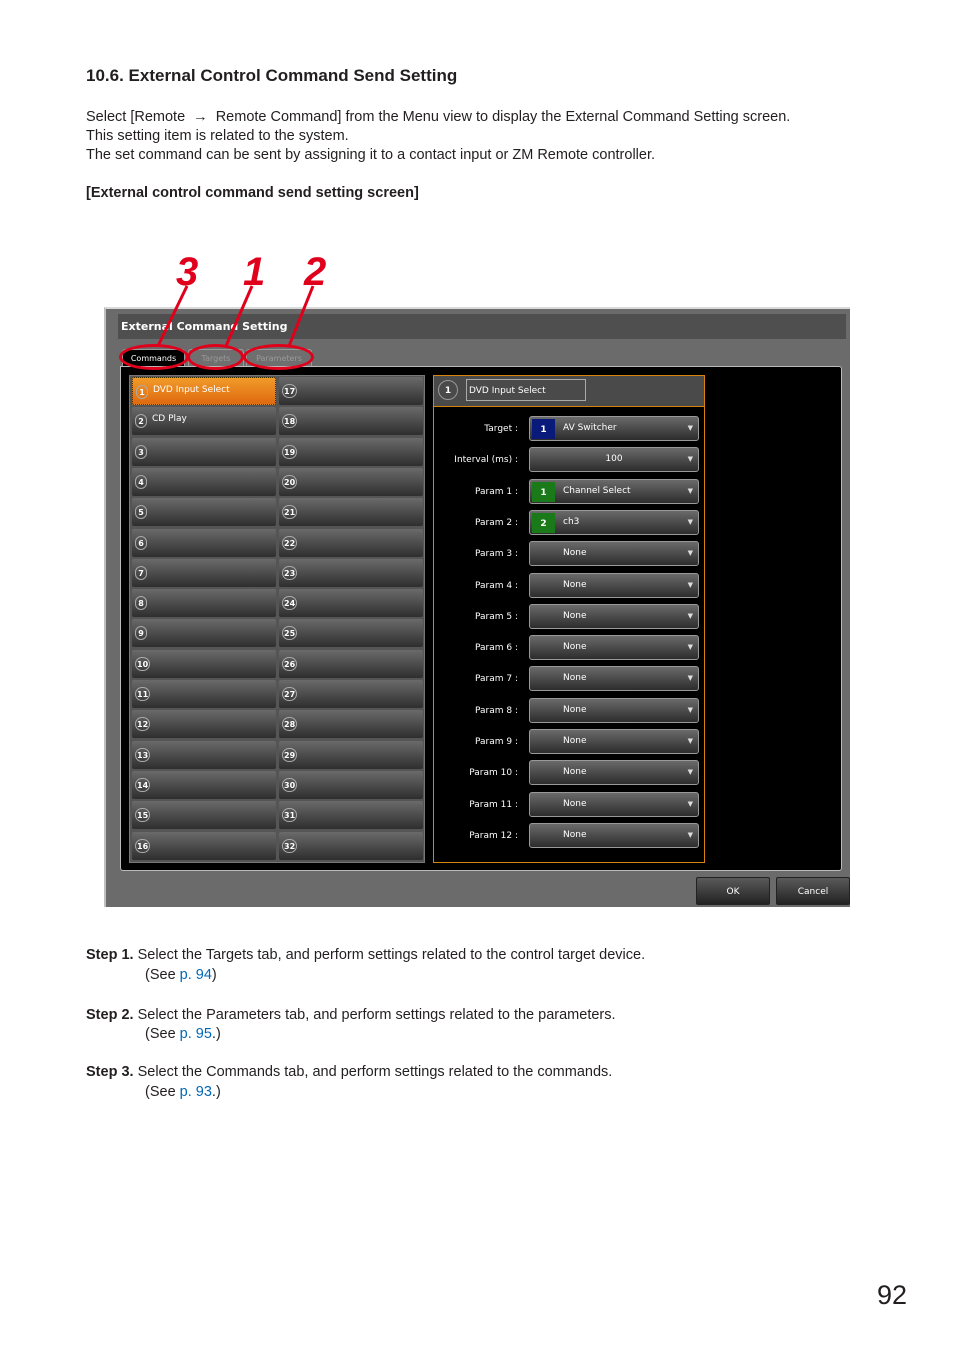 This screenshot has height=1350, width=954. What do you see at coordinates (351, 481) in the screenshot?
I see `command-button-20: 20` at bounding box center [351, 481].